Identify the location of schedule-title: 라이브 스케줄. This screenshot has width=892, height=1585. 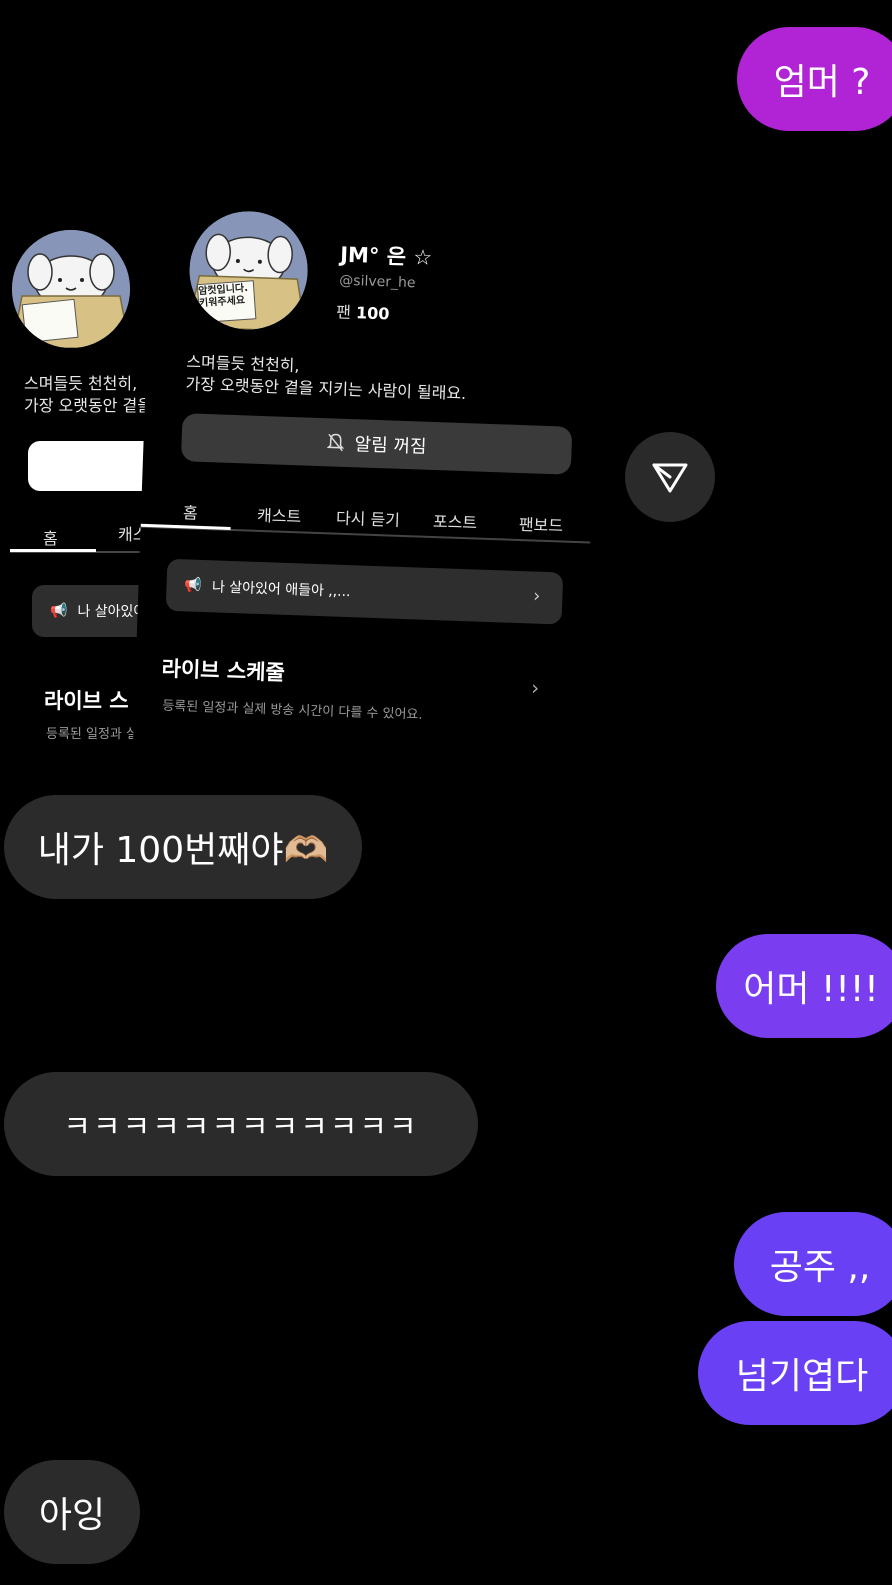
(223, 670).